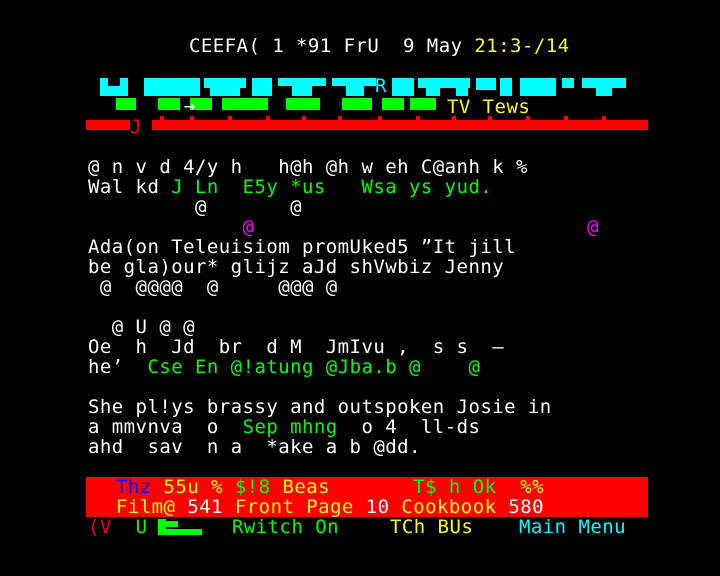 Image resolution: width=720 pixels, height=576 pixels. Describe the element at coordinates (361, 46) in the screenshot. I see `day-label: FrU` at that location.